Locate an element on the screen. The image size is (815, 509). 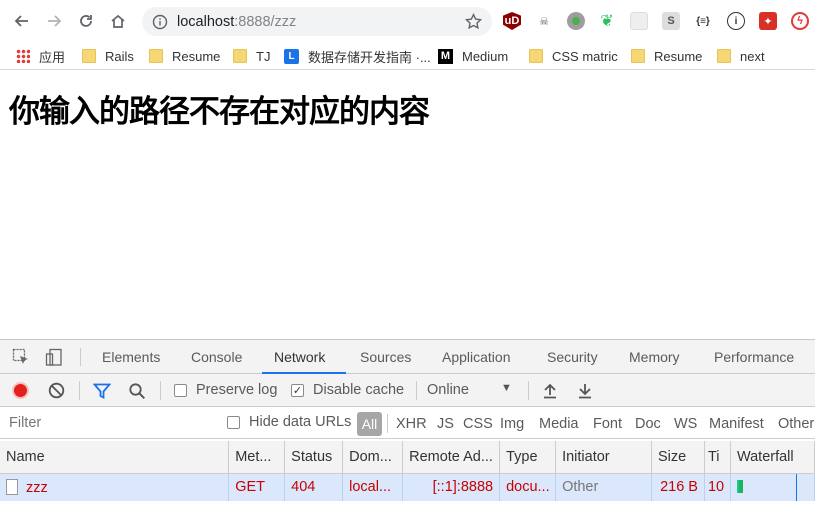
request-method: GET is located at coordinates (257, 487).